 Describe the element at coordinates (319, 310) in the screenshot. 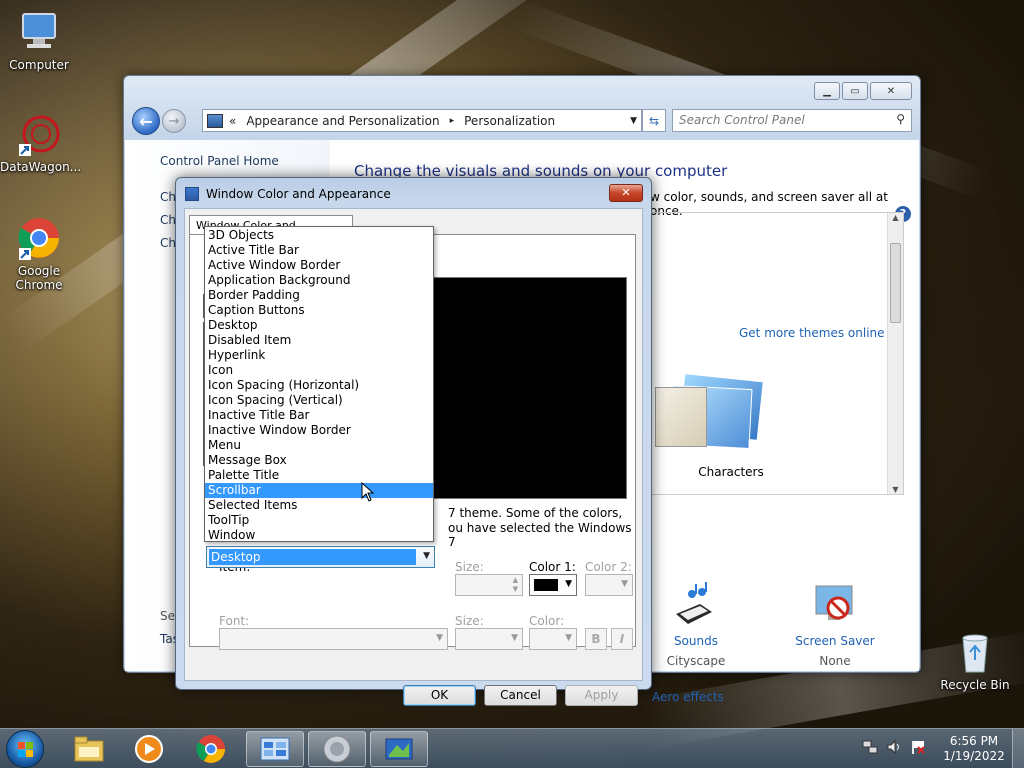

I see `dropdown-option: Caption Buttons` at that location.